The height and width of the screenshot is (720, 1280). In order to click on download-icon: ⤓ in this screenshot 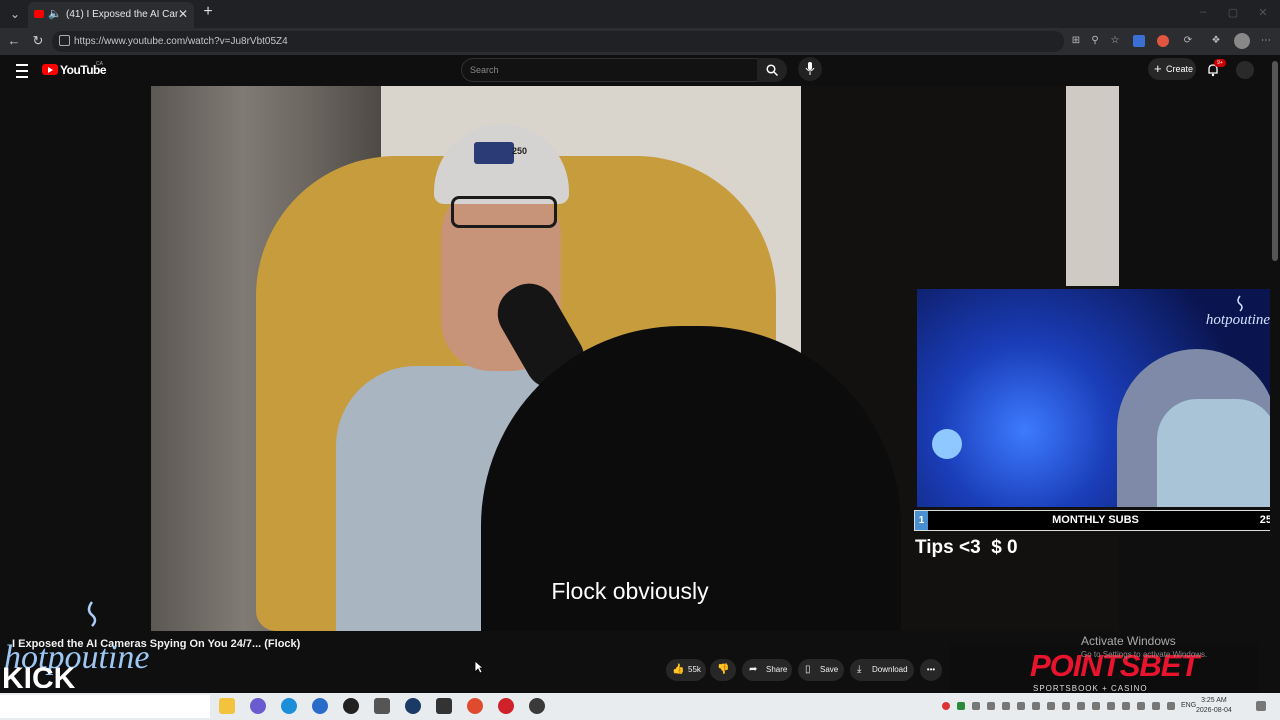, I will do `click(859, 669)`.